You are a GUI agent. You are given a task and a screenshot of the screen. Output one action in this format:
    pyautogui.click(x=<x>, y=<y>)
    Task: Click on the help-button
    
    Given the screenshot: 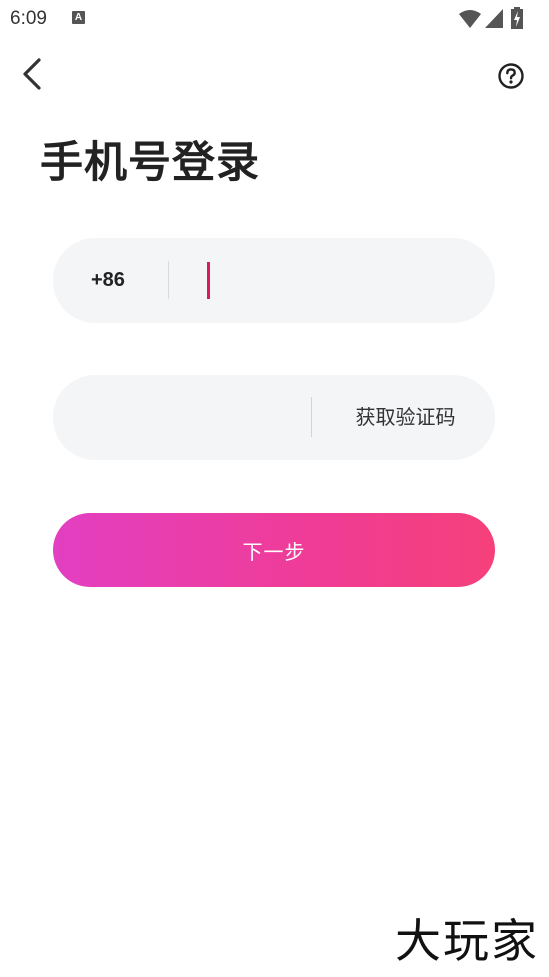 What is the action you would take?
    pyautogui.click(x=511, y=76)
    